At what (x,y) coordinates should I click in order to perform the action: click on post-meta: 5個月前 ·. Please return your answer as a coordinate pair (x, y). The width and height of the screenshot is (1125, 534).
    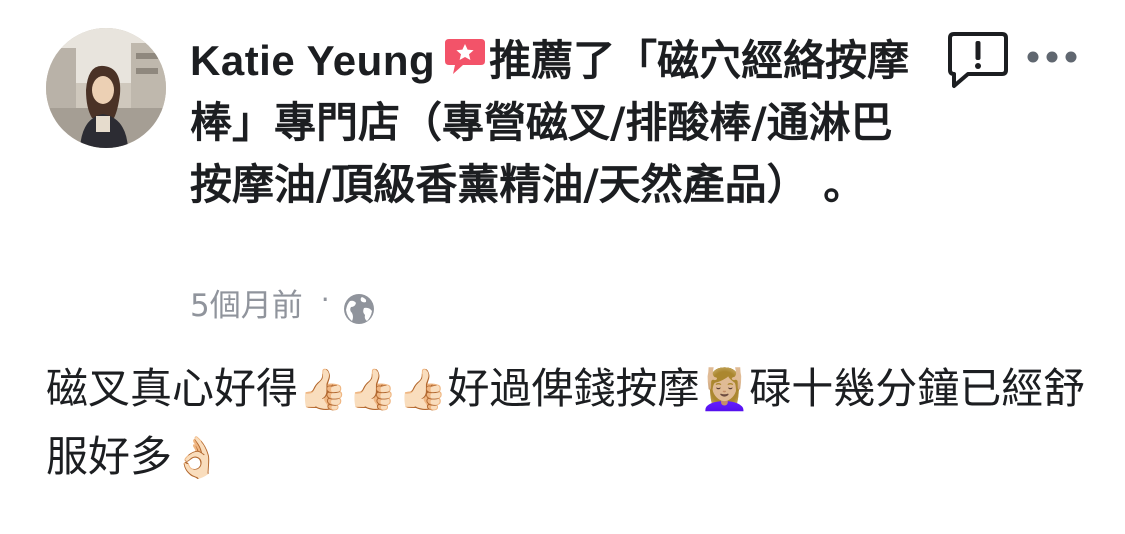
    Looking at the image, I should click on (283, 304).